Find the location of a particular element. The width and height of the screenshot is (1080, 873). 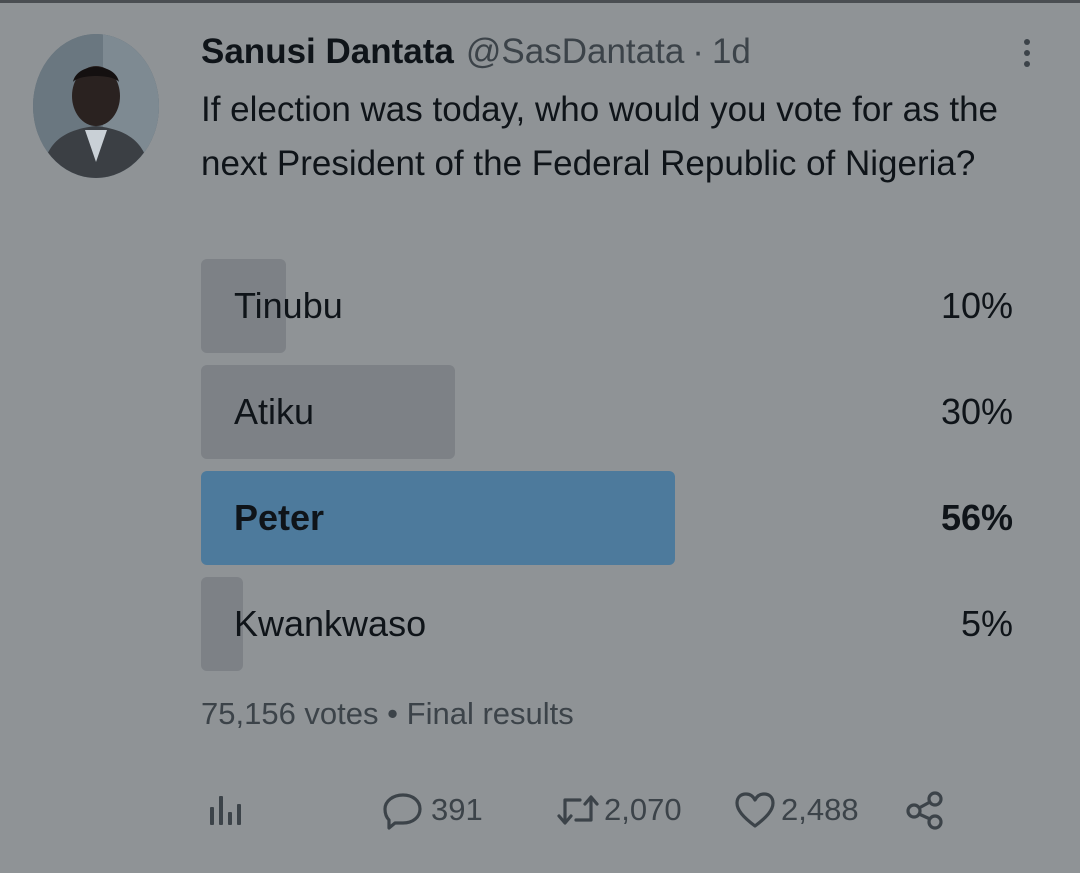

like-button: 2,488 is located at coordinates (796, 810).